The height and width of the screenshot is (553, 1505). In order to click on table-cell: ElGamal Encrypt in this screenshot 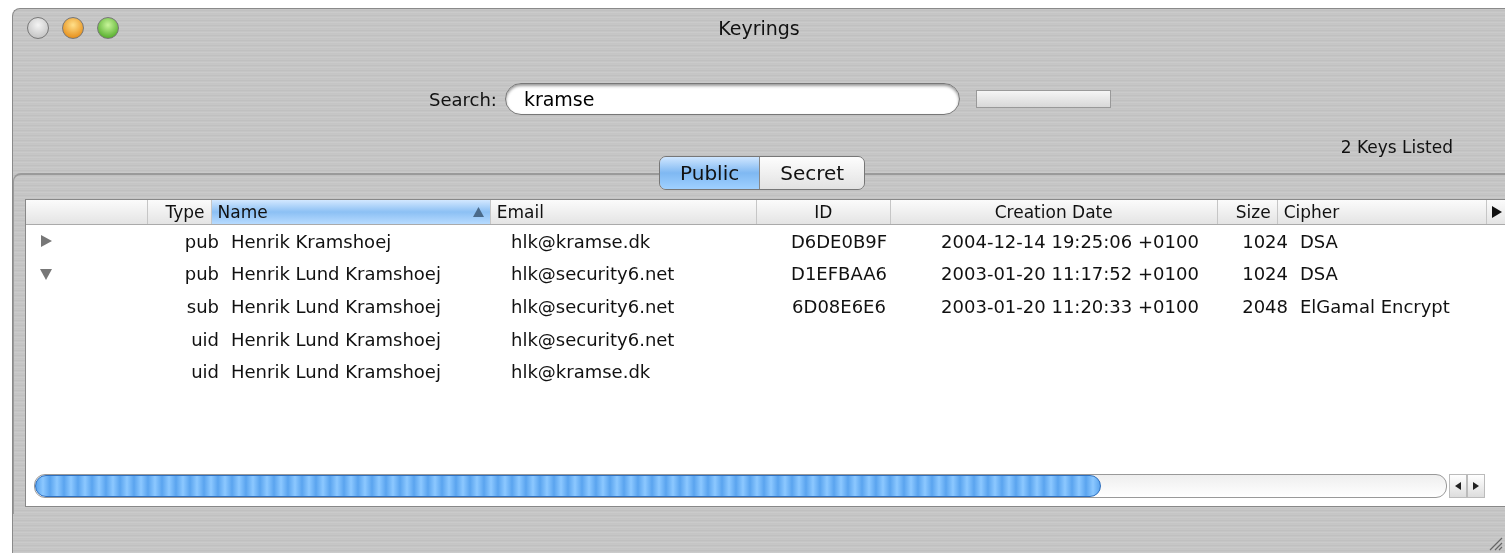, I will do `click(1375, 306)`.